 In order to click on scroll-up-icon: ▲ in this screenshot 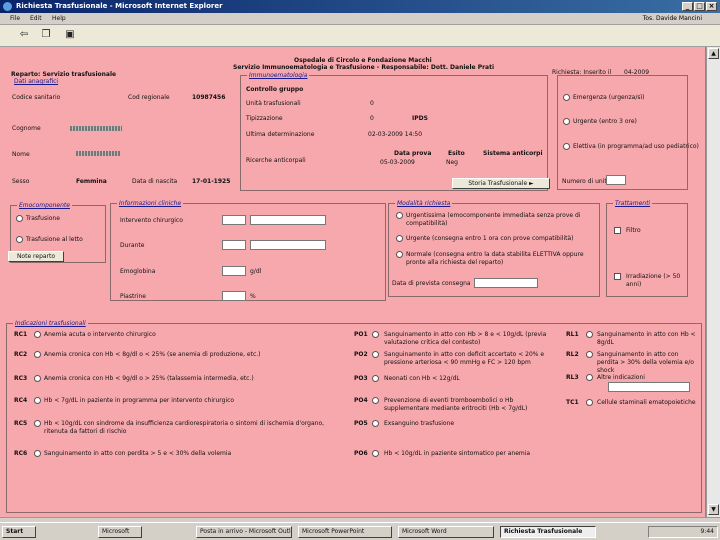, I will do `click(713, 53)`.